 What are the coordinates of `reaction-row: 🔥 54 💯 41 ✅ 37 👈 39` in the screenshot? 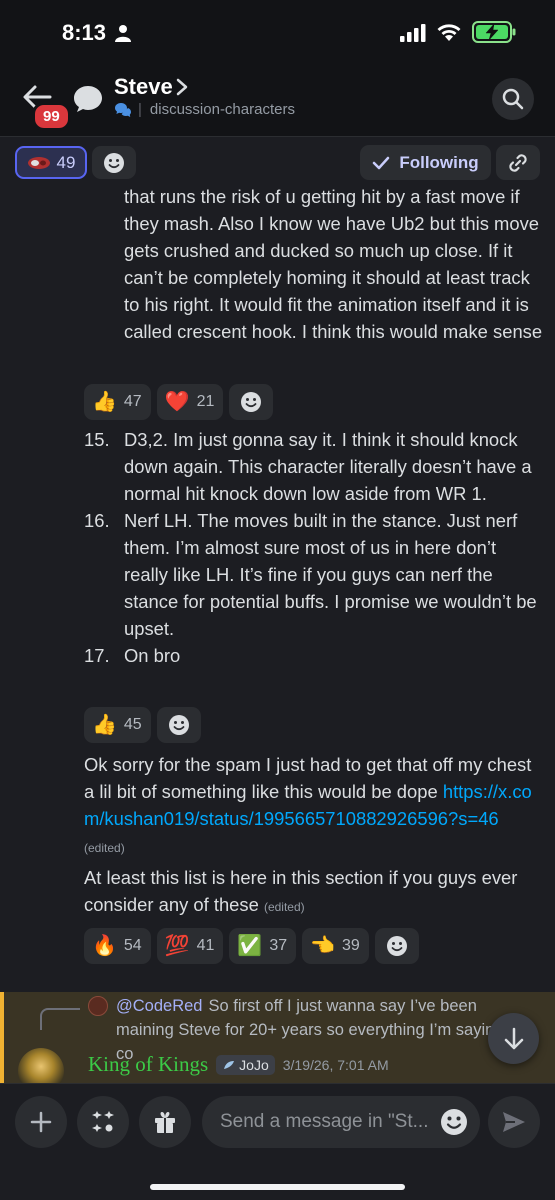 It's located at (251, 946).